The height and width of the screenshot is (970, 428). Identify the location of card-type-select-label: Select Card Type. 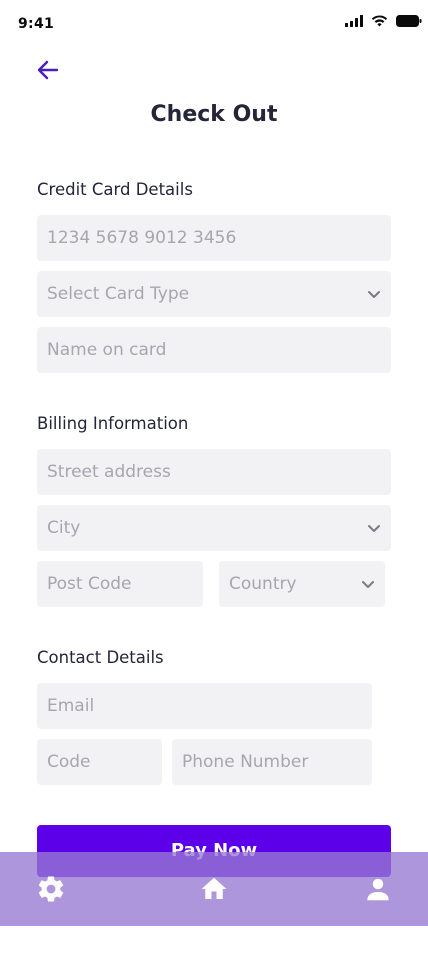
(118, 294).